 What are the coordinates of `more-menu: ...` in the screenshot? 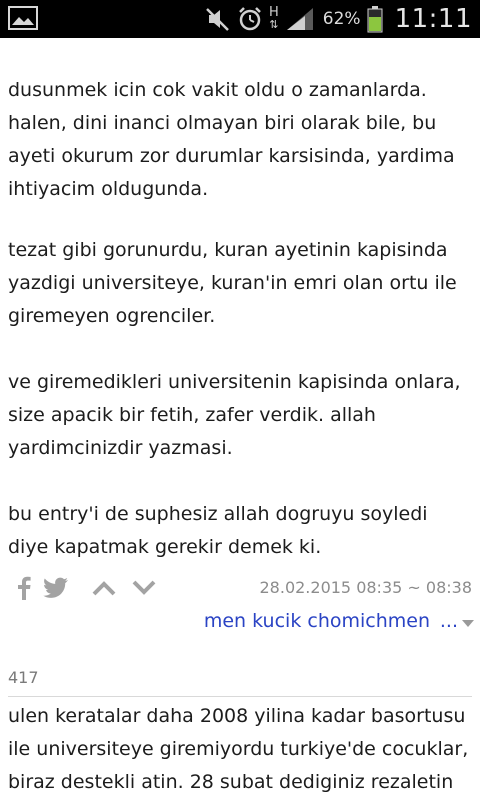 It's located at (457, 621).